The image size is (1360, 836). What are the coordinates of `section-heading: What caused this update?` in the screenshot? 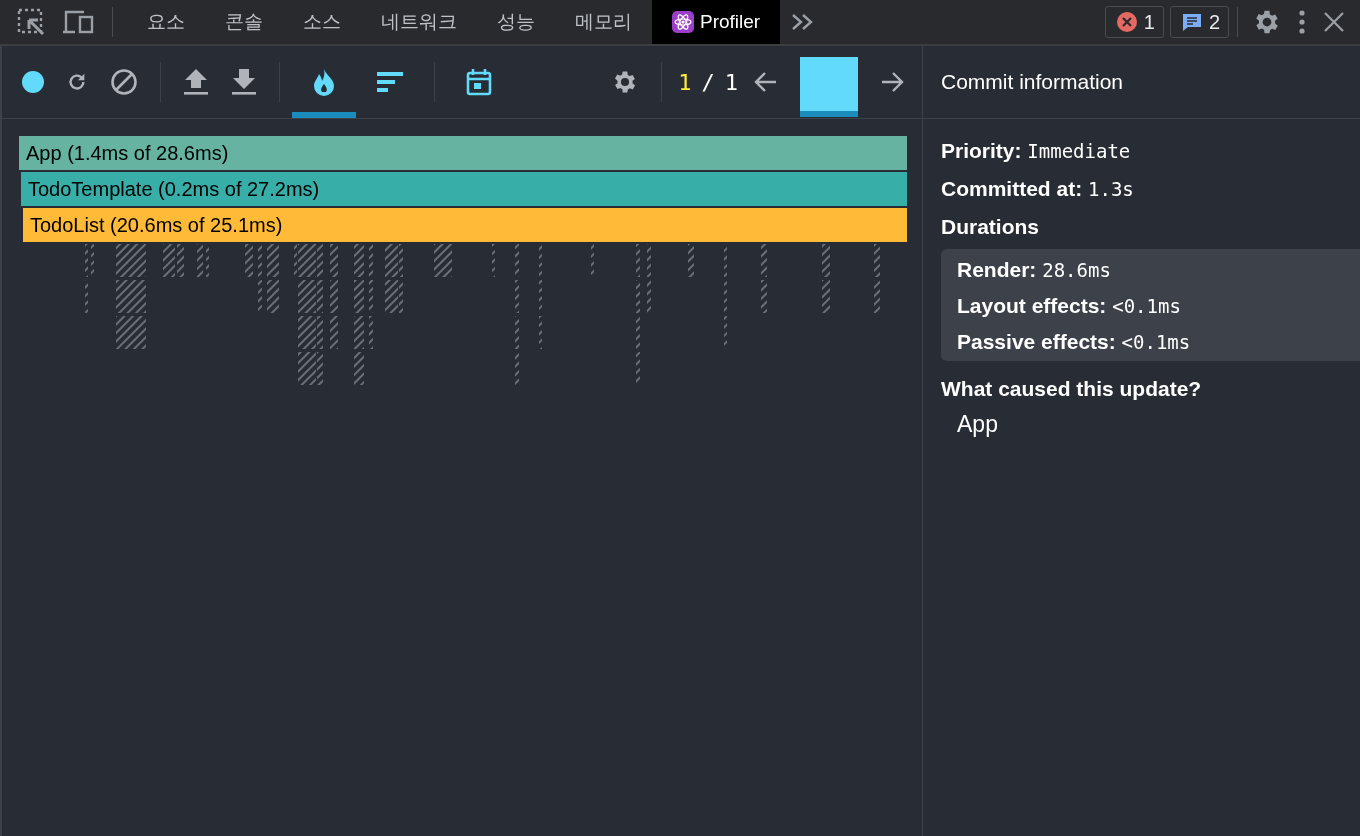 It's located at (1072, 389).